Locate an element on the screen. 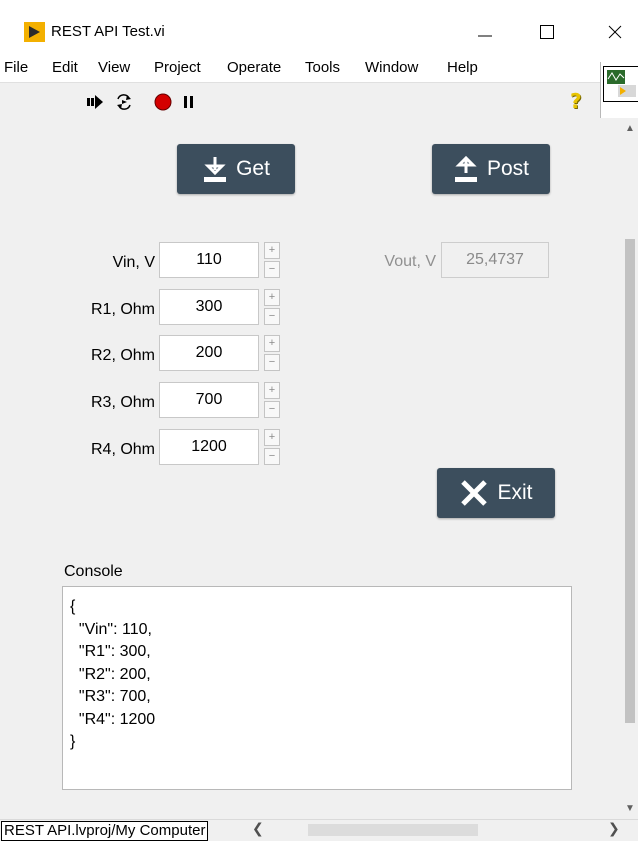  status-bar: REST API.lvproj/My Computer ❮ ❯ is located at coordinates (319, 830).